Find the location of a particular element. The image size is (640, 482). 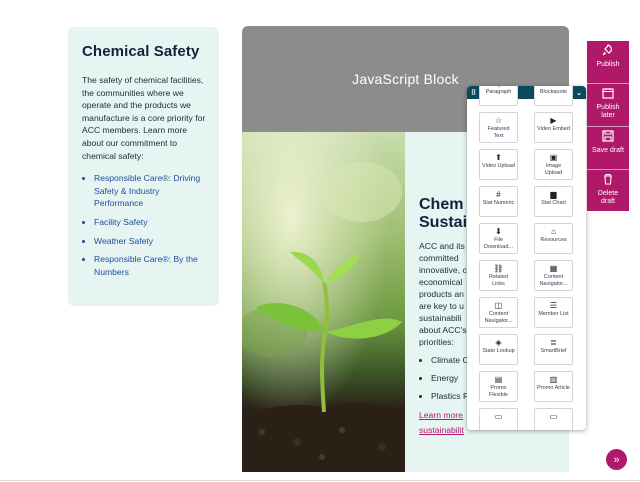

element-tile-label: Promo Article is located at coordinates (553, 388).